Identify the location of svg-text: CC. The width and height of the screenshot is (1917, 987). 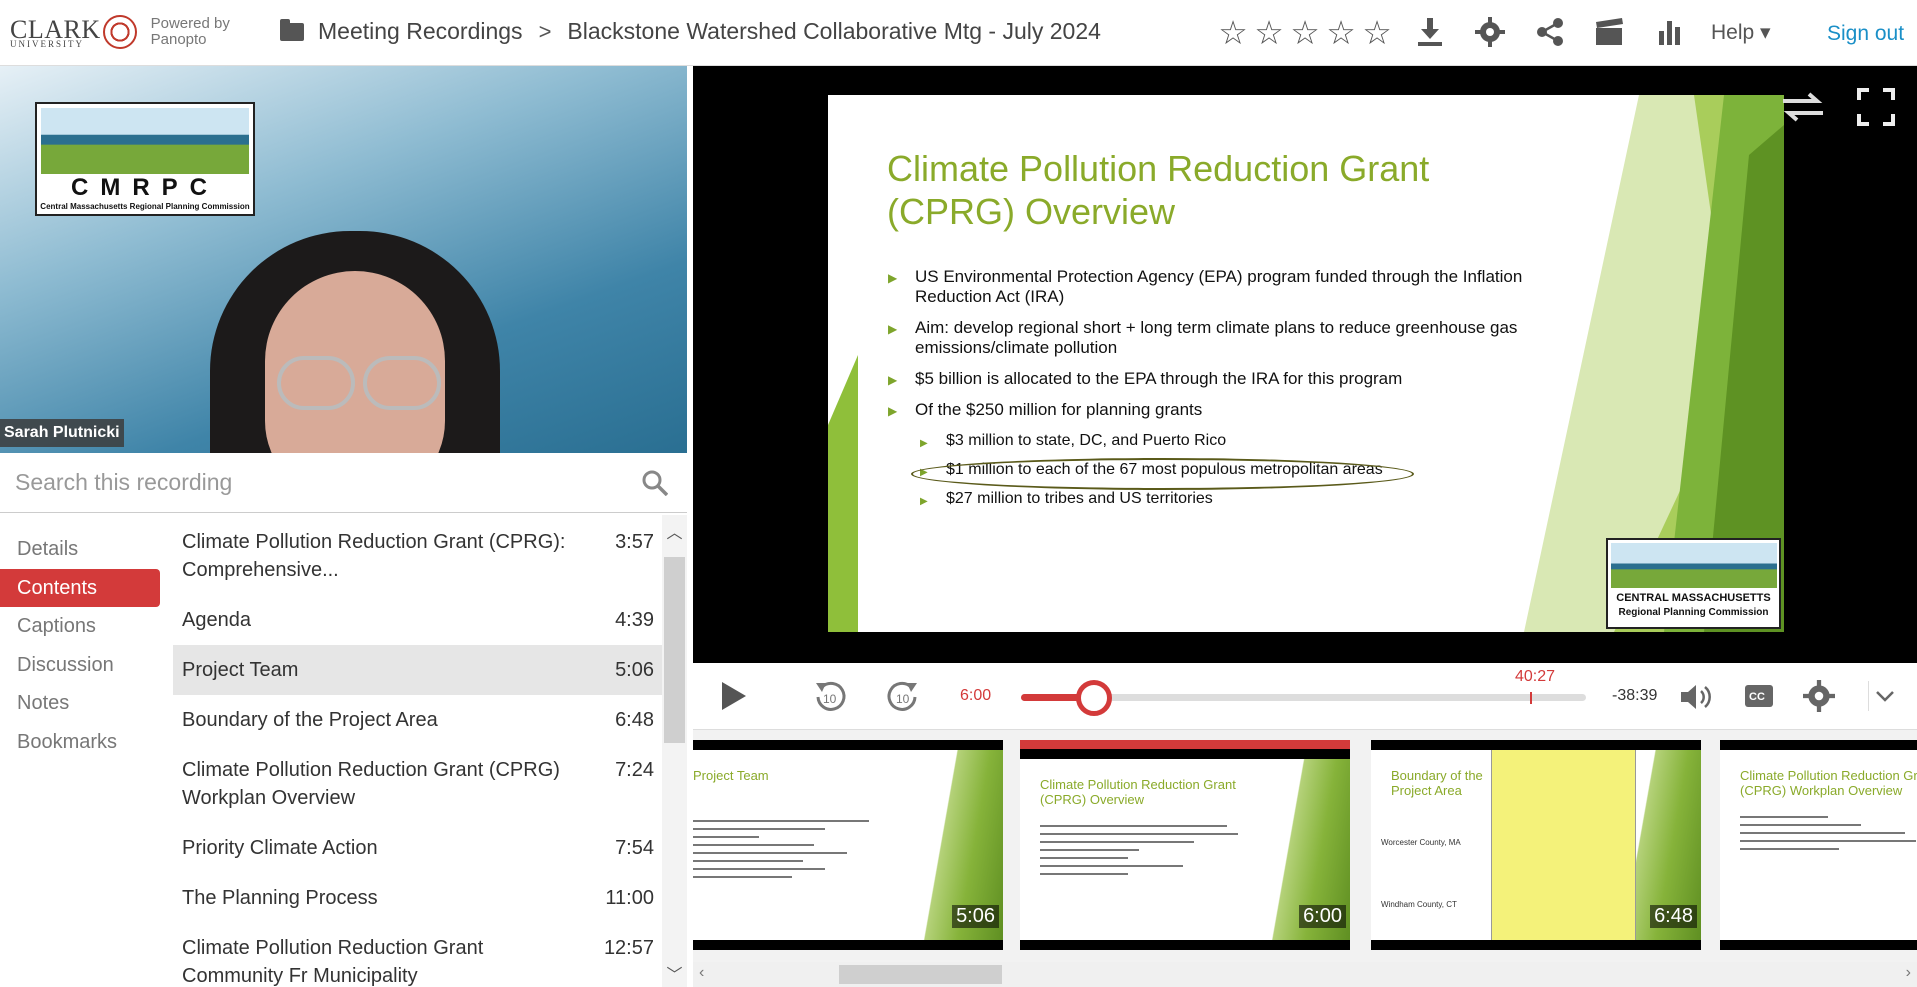
(1757, 697).